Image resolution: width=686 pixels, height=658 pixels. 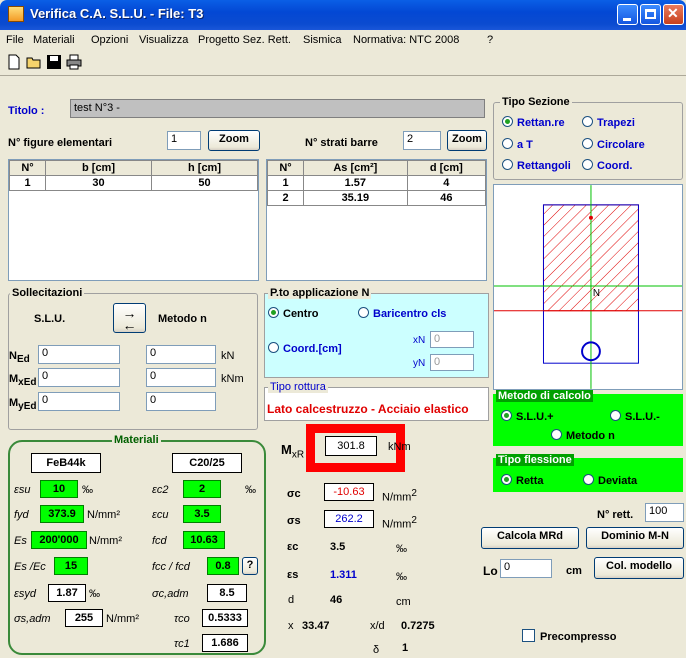 What do you see at coordinates (204, 540) in the screenshot?
I see `fcd-value: 10.63` at bounding box center [204, 540].